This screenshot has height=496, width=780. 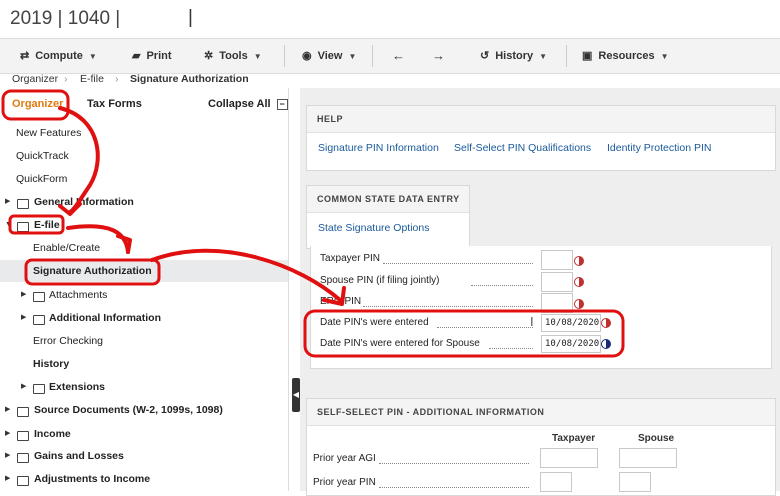 What do you see at coordinates (144, 456) in the screenshot?
I see `sidebar-item-gains-and-losses: ▶ Gains and Losses` at bounding box center [144, 456].